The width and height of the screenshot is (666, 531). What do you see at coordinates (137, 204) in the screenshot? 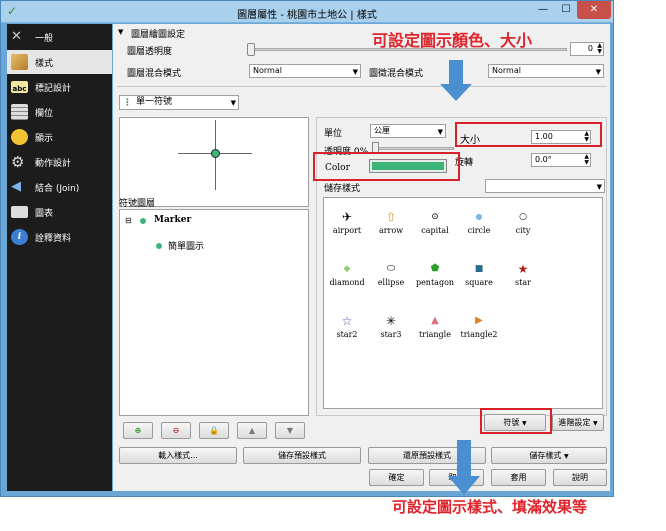
I see `symbol-layers-title: 符號圖層` at bounding box center [137, 204].